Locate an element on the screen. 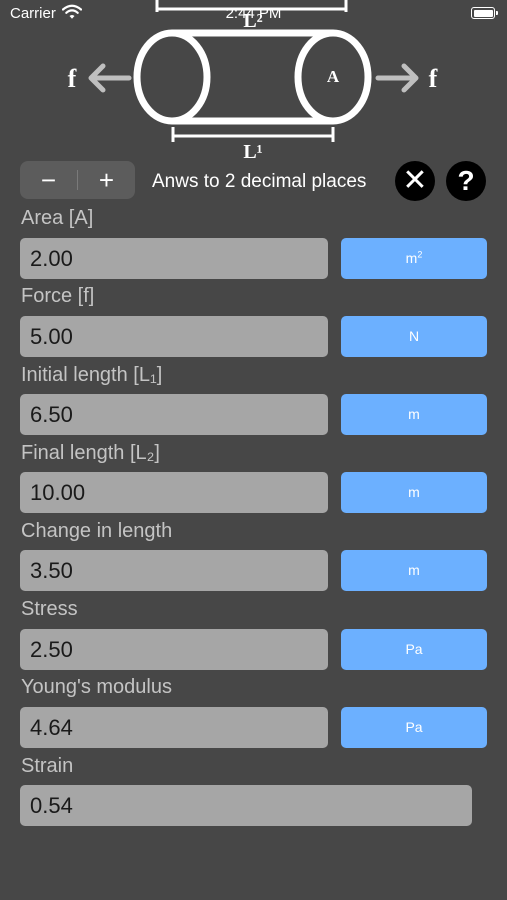  initial-length-unit-button: m is located at coordinates (414, 414).